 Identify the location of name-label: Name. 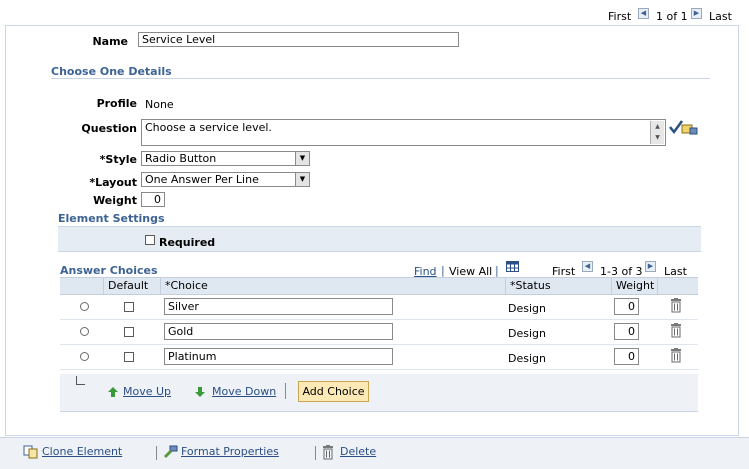
(110, 41).